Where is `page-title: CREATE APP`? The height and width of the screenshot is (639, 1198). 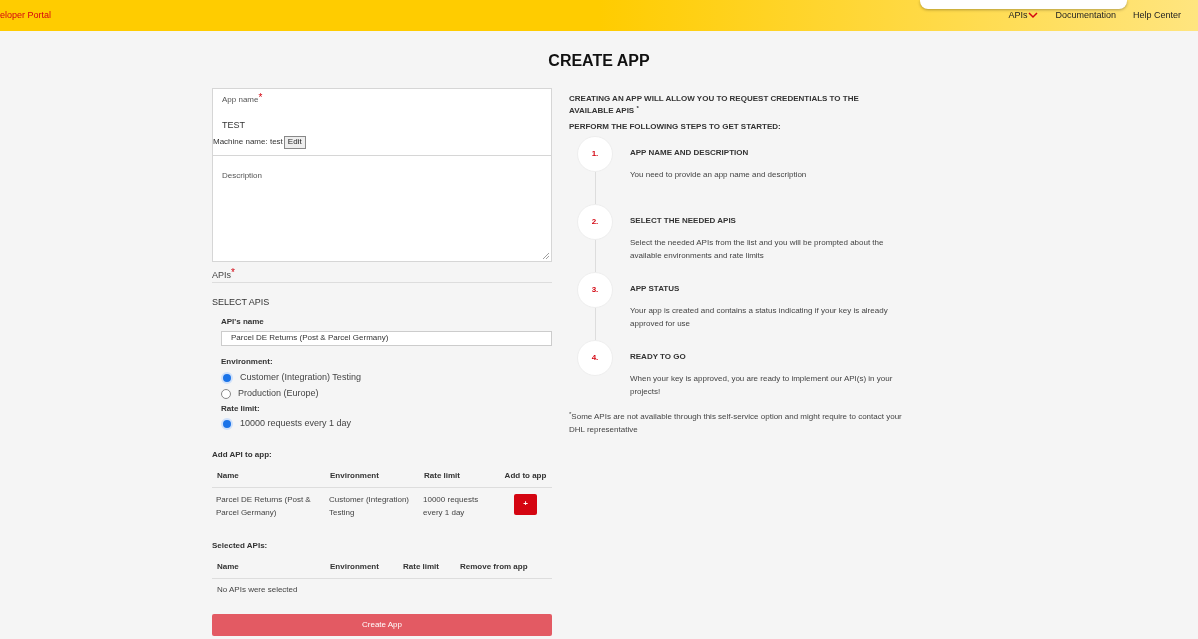
page-title: CREATE APP is located at coordinates (599, 61).